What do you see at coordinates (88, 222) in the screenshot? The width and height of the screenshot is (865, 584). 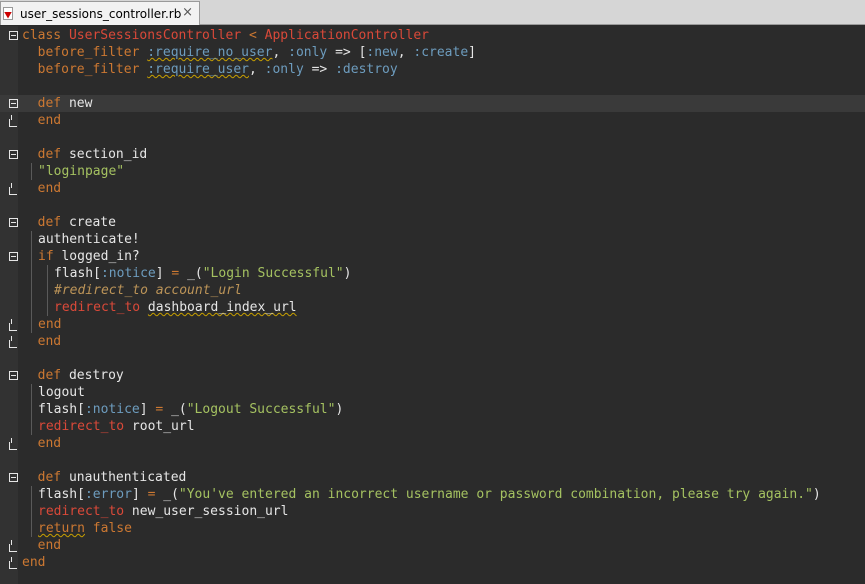 I see `code-token: create` at bounding box center [88, 222].